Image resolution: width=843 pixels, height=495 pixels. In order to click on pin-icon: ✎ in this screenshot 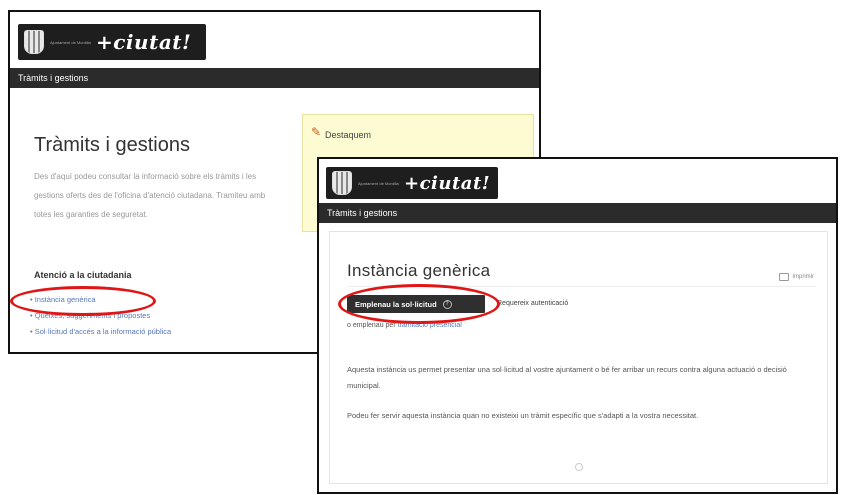, I will do `click(316, 132)`.